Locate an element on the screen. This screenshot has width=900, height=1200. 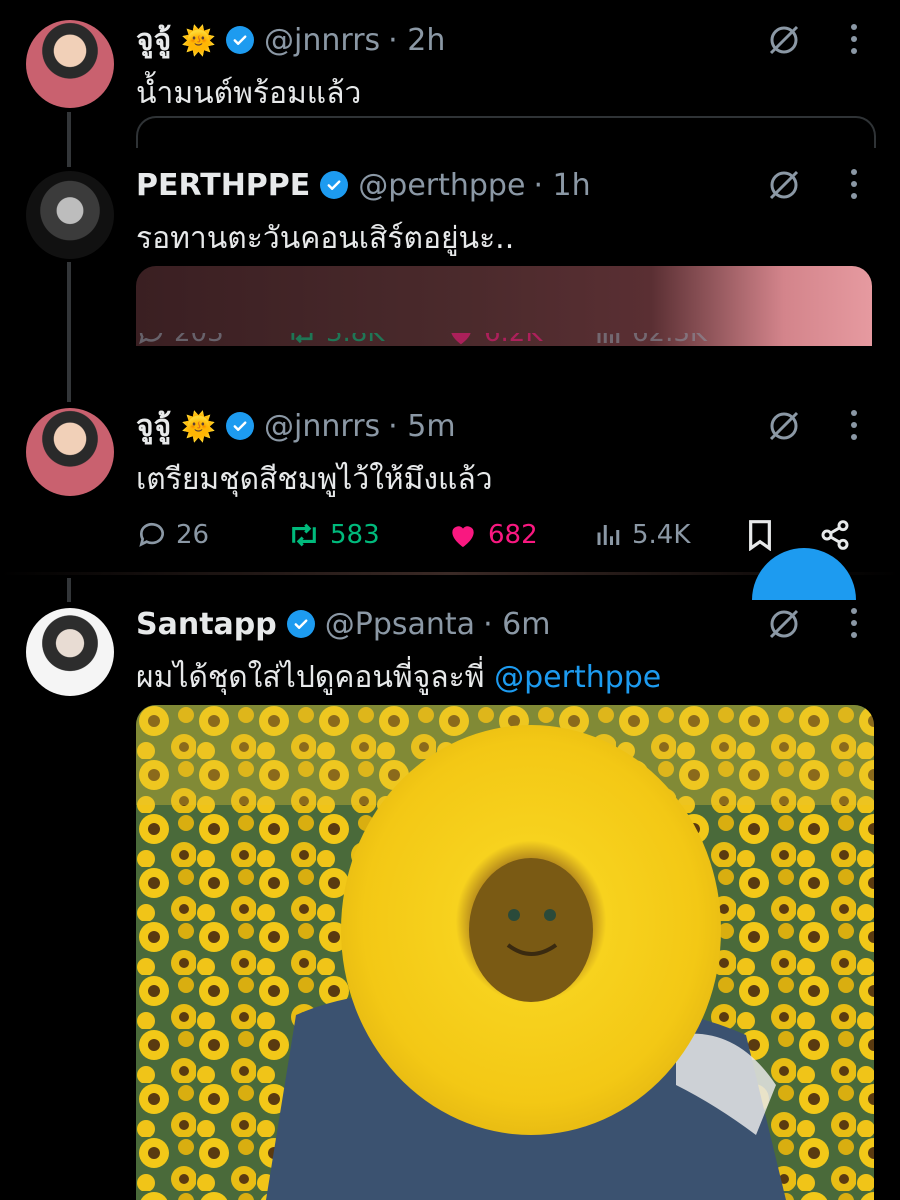
timestamp: · 1h is located at coordinates (561, 185).